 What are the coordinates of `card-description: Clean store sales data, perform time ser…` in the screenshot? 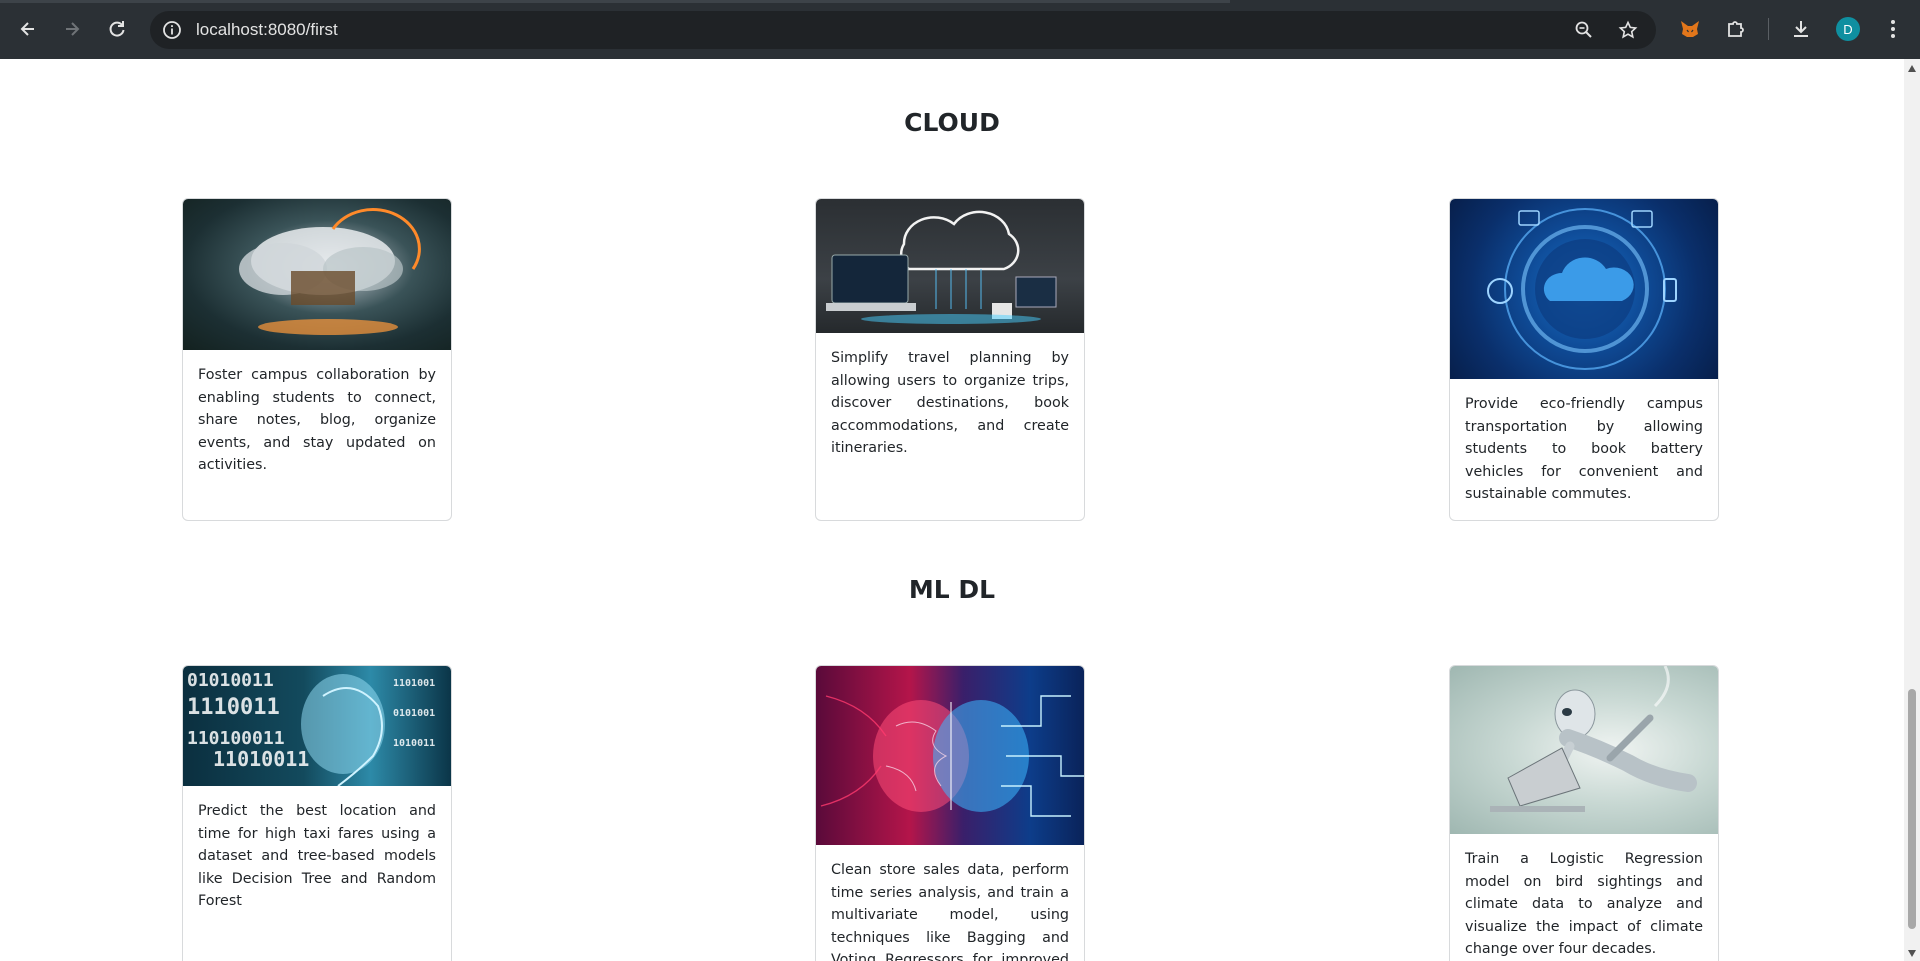 It's located at (950, 911).